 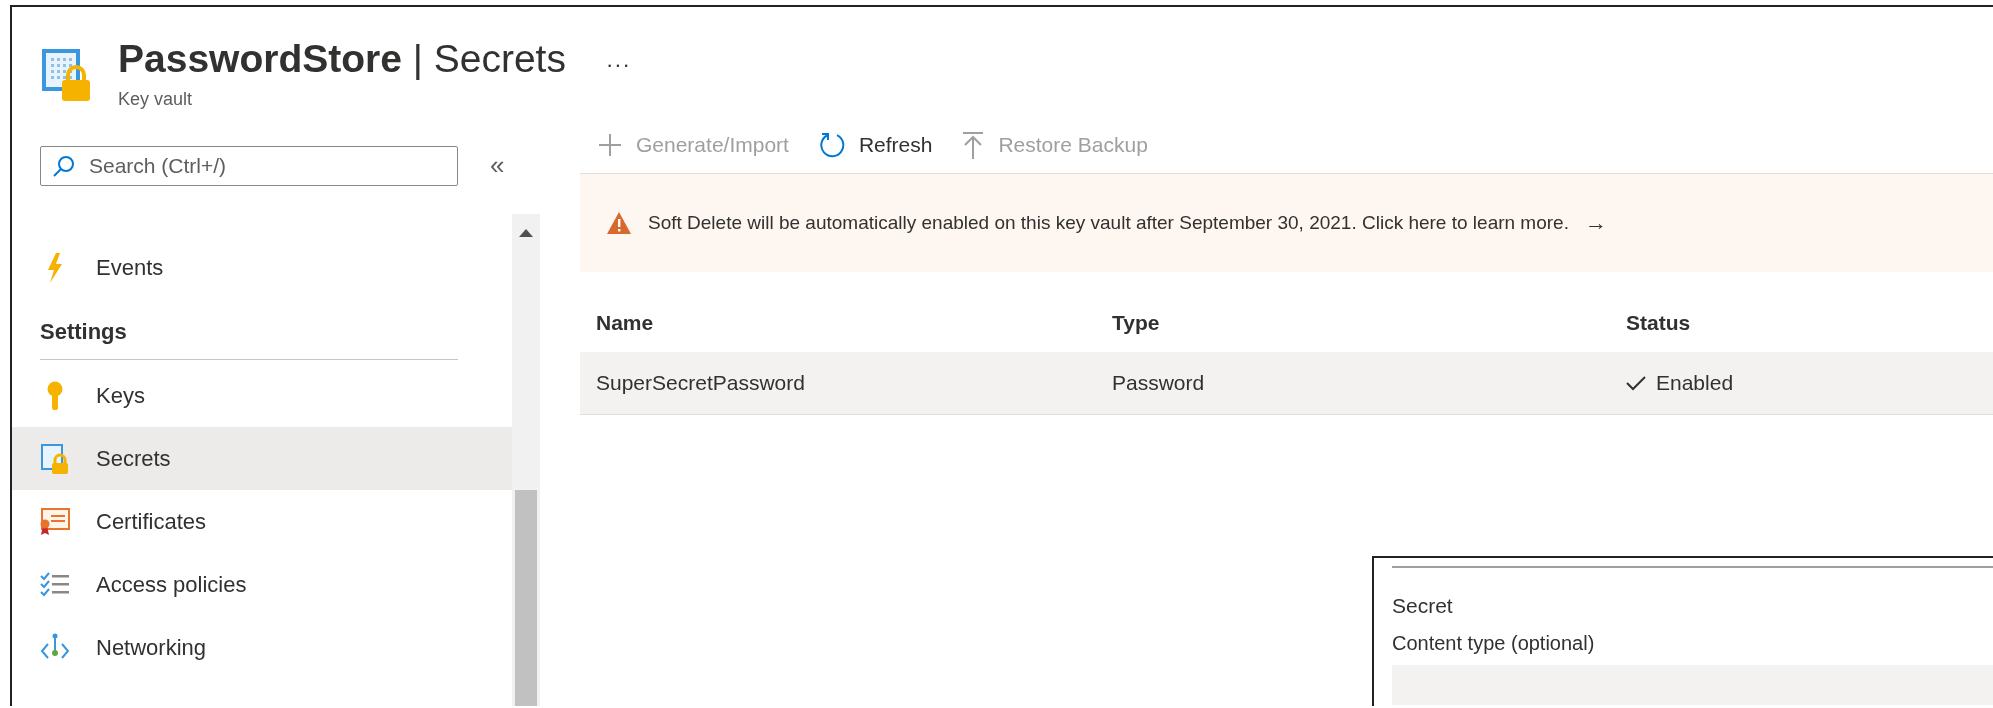 What do you see at coordinates (249, 165) in the screenshot?
I see `search-field: Search (Ctrl+/)` at bounding box center [249, 165].